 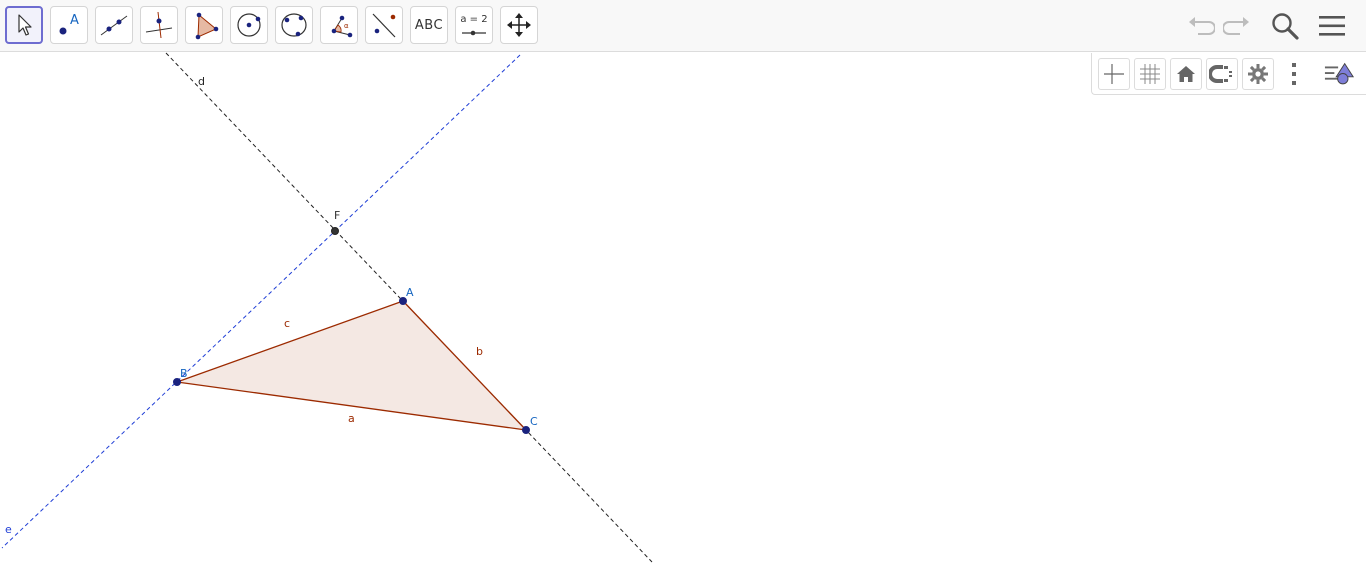 I want to click on text-icon: ABC, so click(x=429, y=25).